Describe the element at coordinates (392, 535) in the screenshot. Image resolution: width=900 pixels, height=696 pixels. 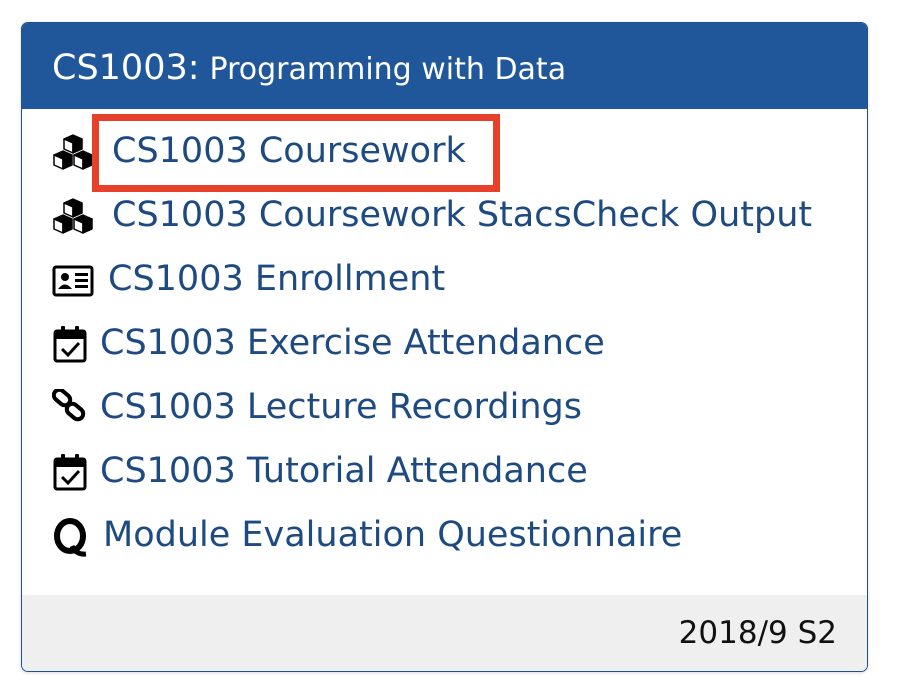
I see `module-evaluation-link: Module Evaluation Questionnaire` at that location.